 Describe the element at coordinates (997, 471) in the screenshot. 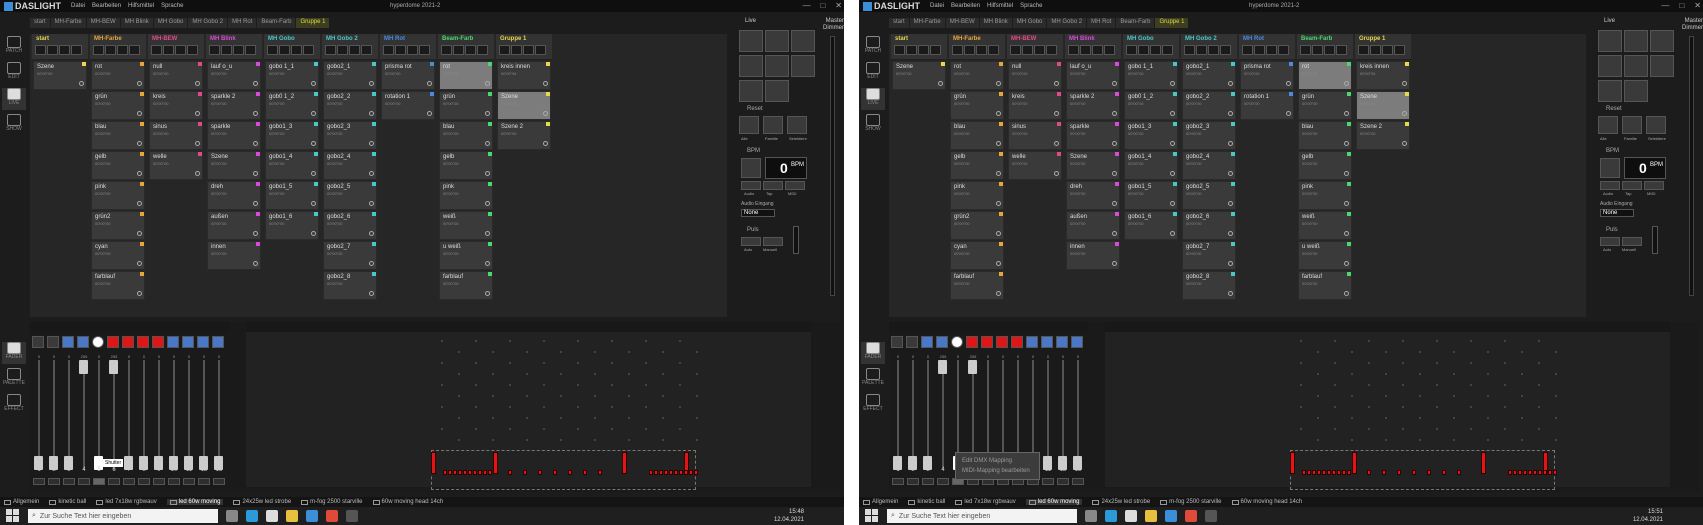

I see `context-menu-item: MIDI-Mapping bearbeiten` at that location.